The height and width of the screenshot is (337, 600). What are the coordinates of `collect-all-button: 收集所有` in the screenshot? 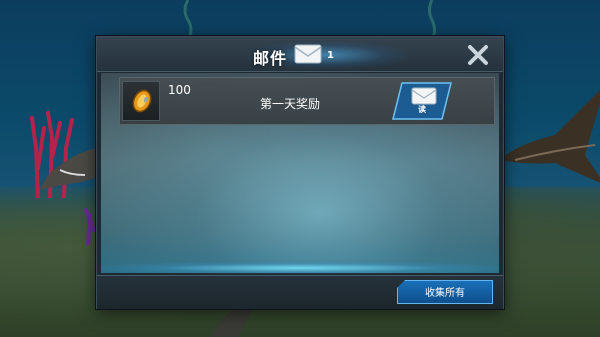 It's located at (445, 292).